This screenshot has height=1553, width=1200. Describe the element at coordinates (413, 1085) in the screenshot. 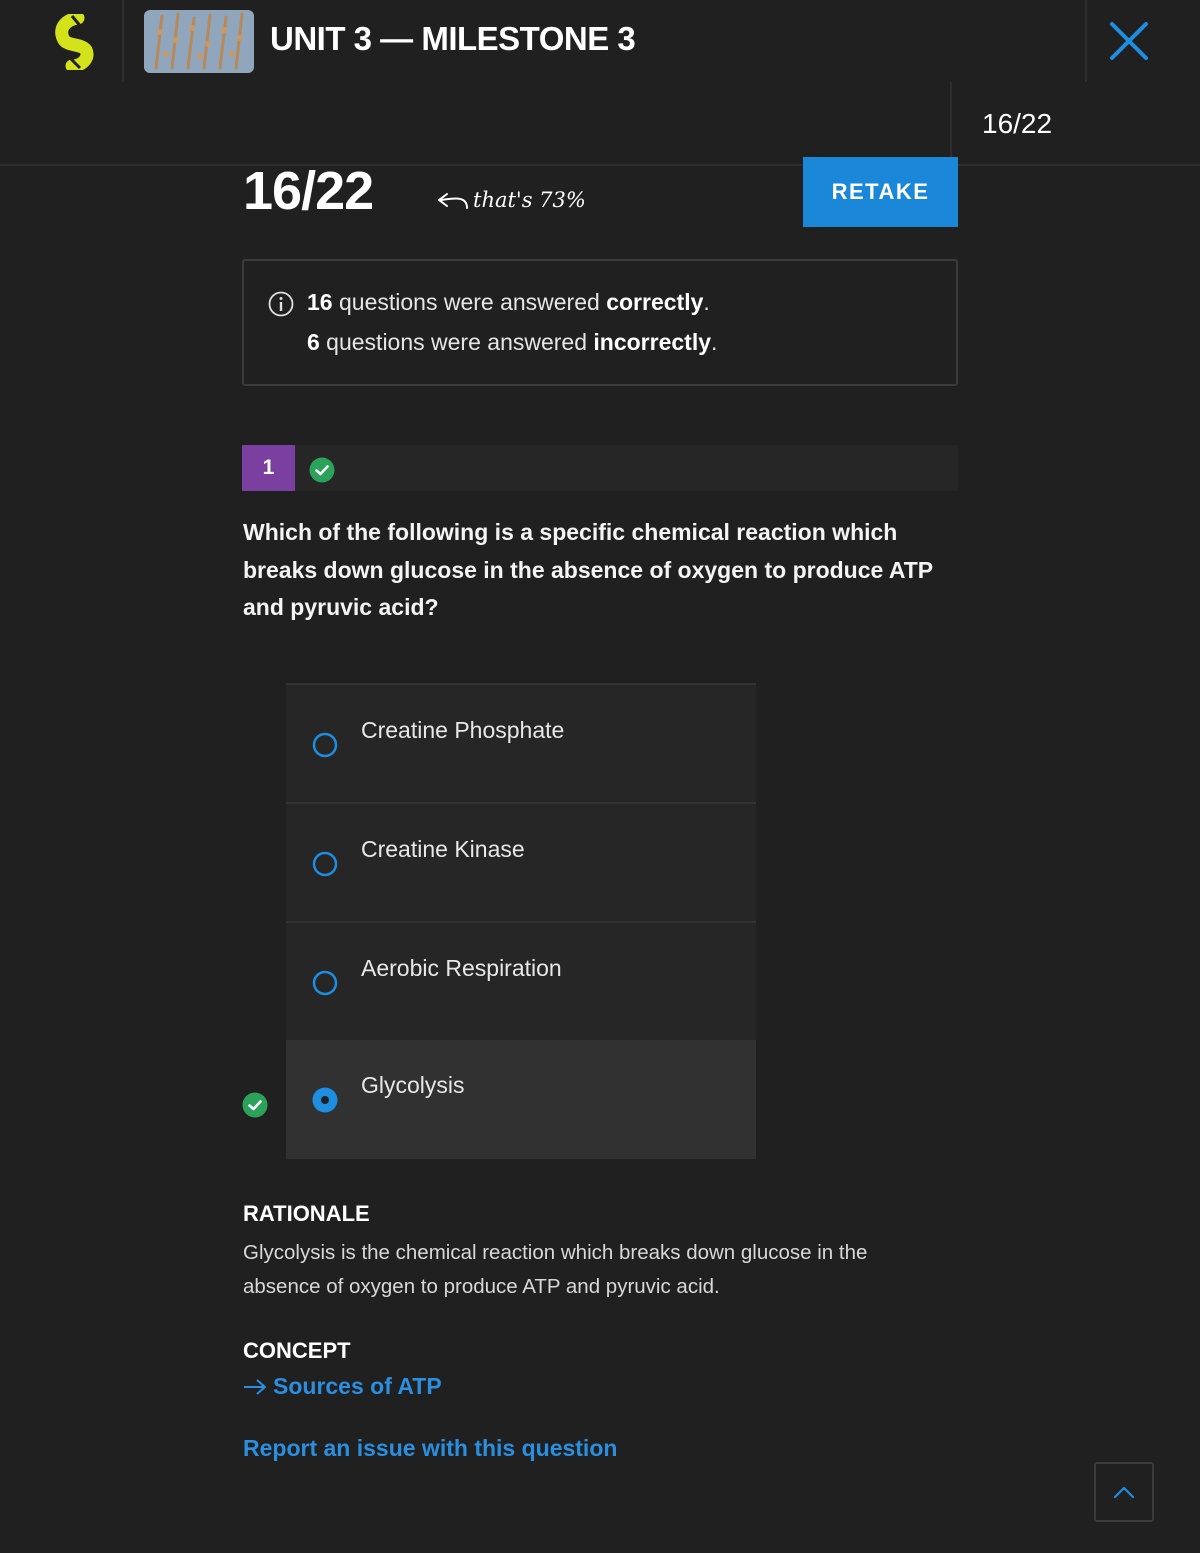

I see `answer-option-label: Glycolysis` at that location.